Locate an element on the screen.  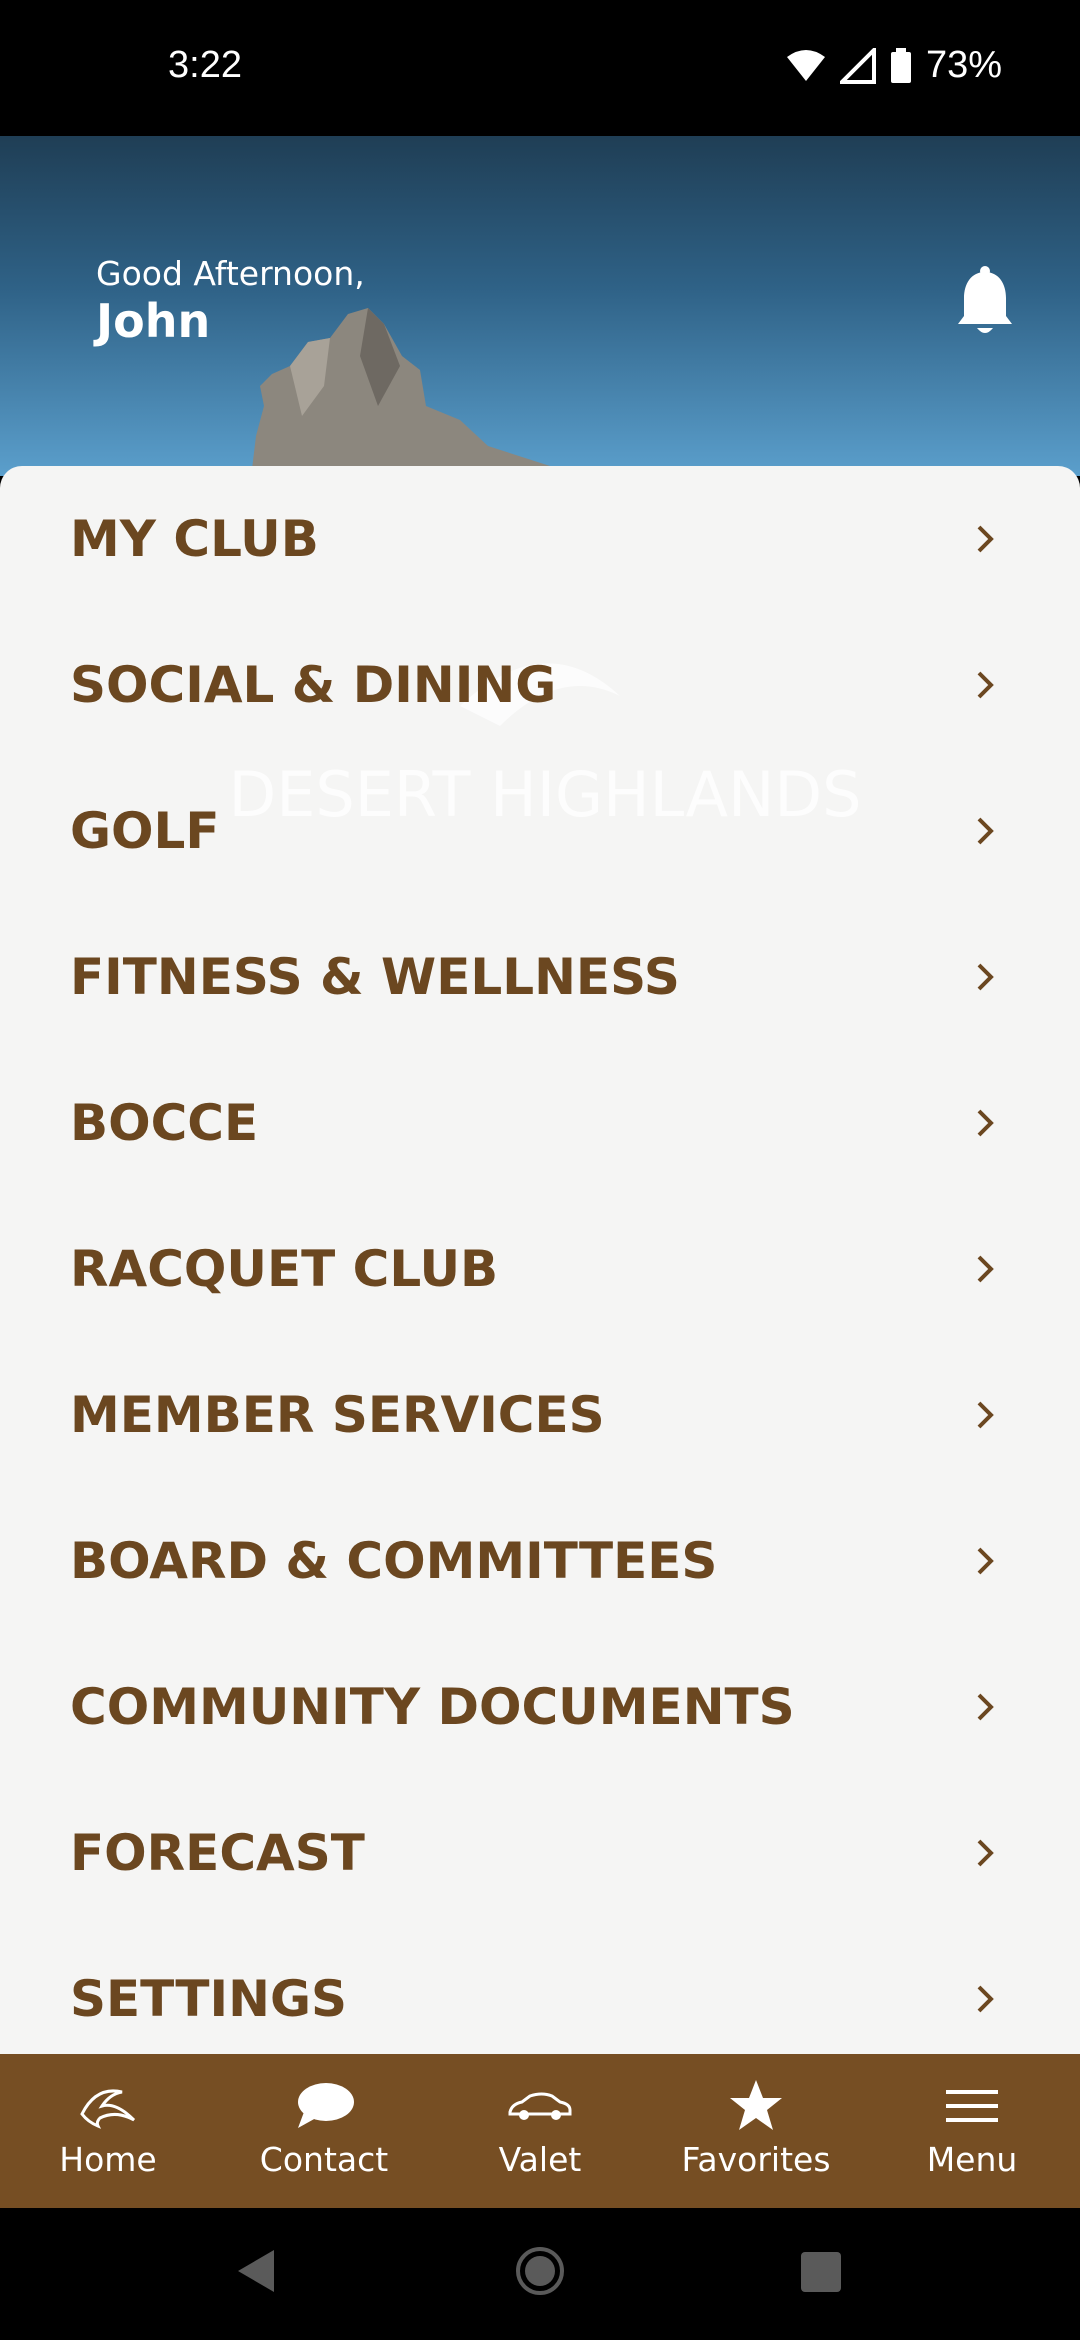
hero-header: Good Afternoon, John is located at coordinates (540, 306).